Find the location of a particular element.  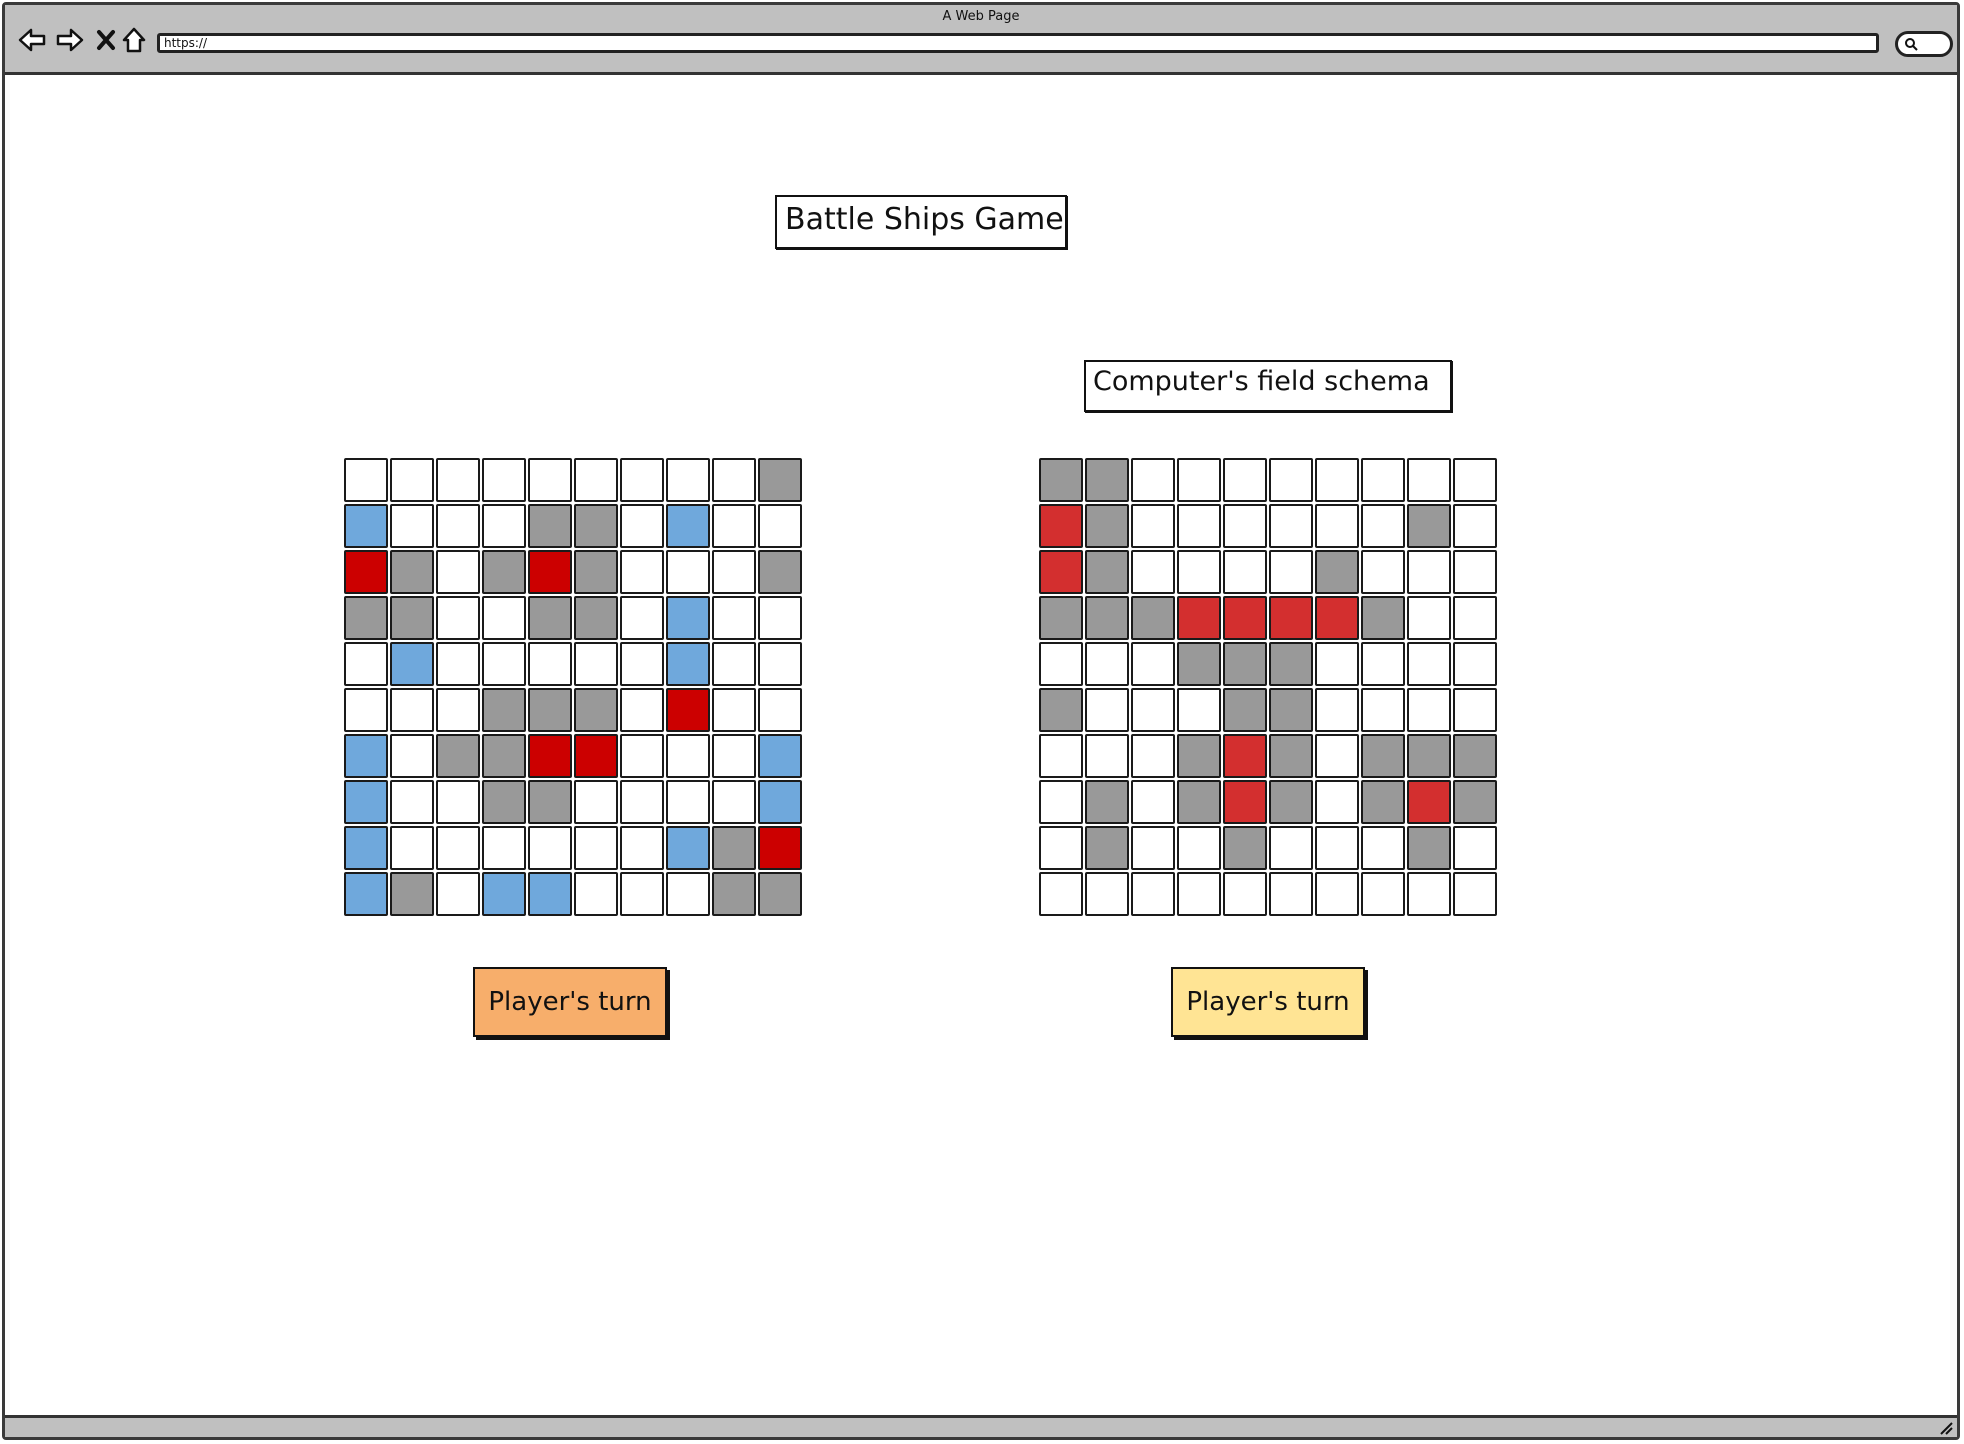

address-bar: https:// is located at coordinates (1018, 43).